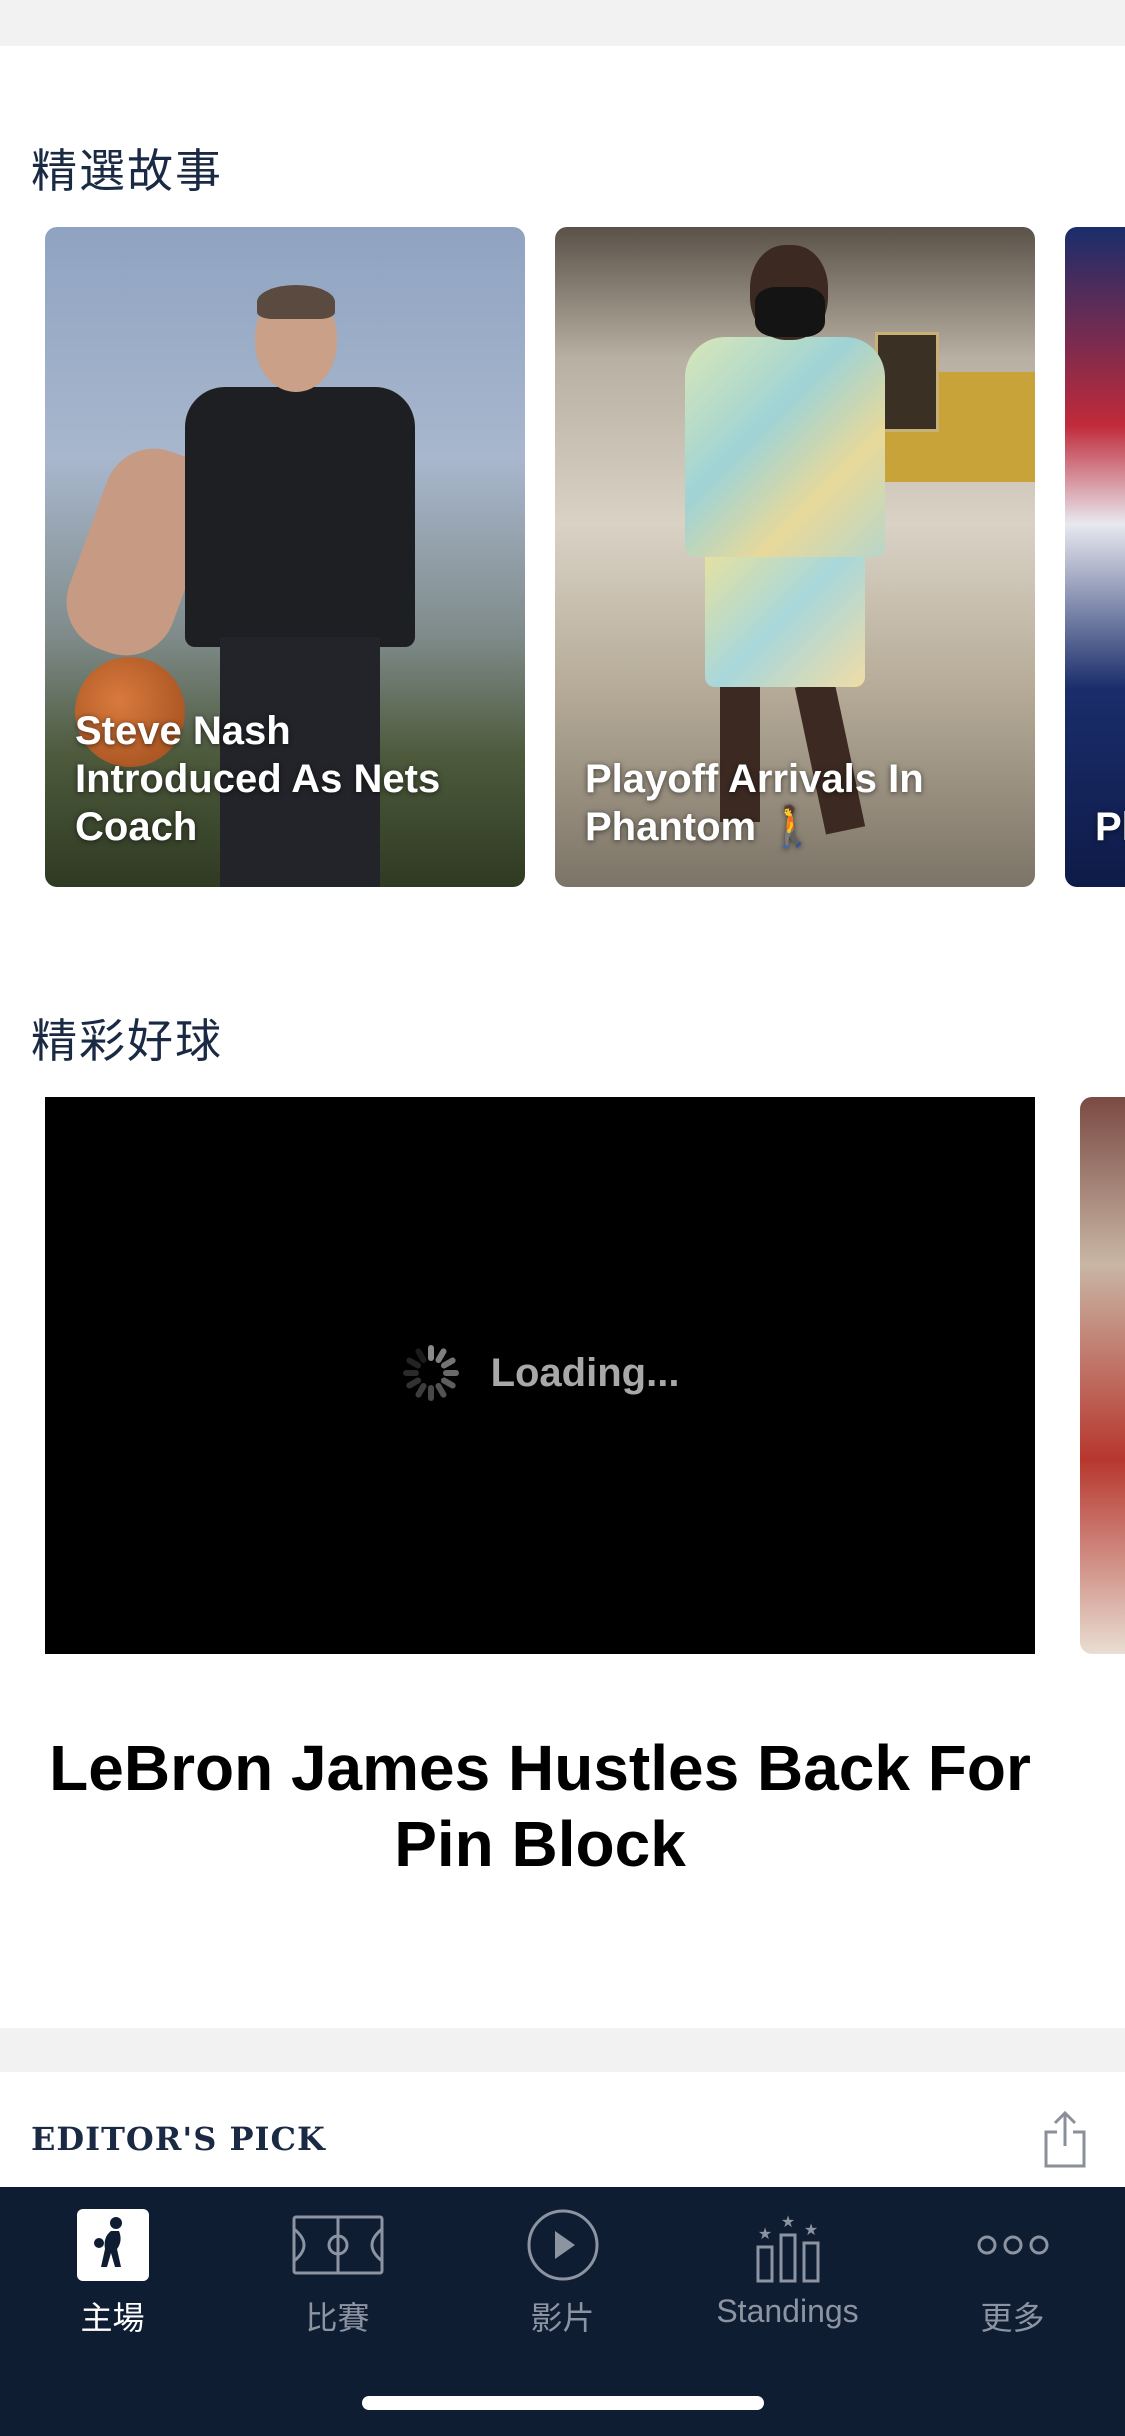  Describe the element at coordinates (1102, 1375) in the screenshot. I see `next-video-card` at that location.